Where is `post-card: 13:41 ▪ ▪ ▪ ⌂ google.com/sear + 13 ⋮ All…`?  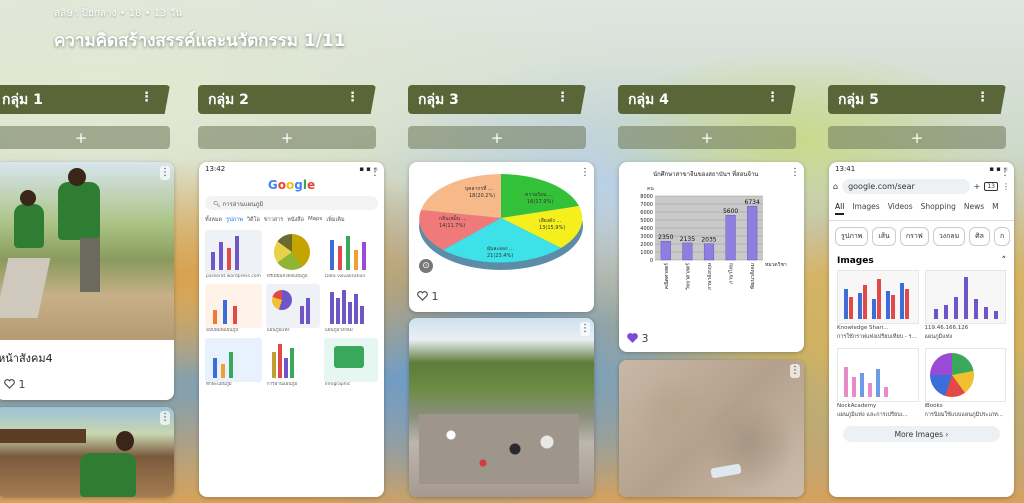 post-card: 13:41 ▪ ▪ ▪ ⌂ google.com/sear + 13 ⋮ All… is located at coordinates (921, 329).